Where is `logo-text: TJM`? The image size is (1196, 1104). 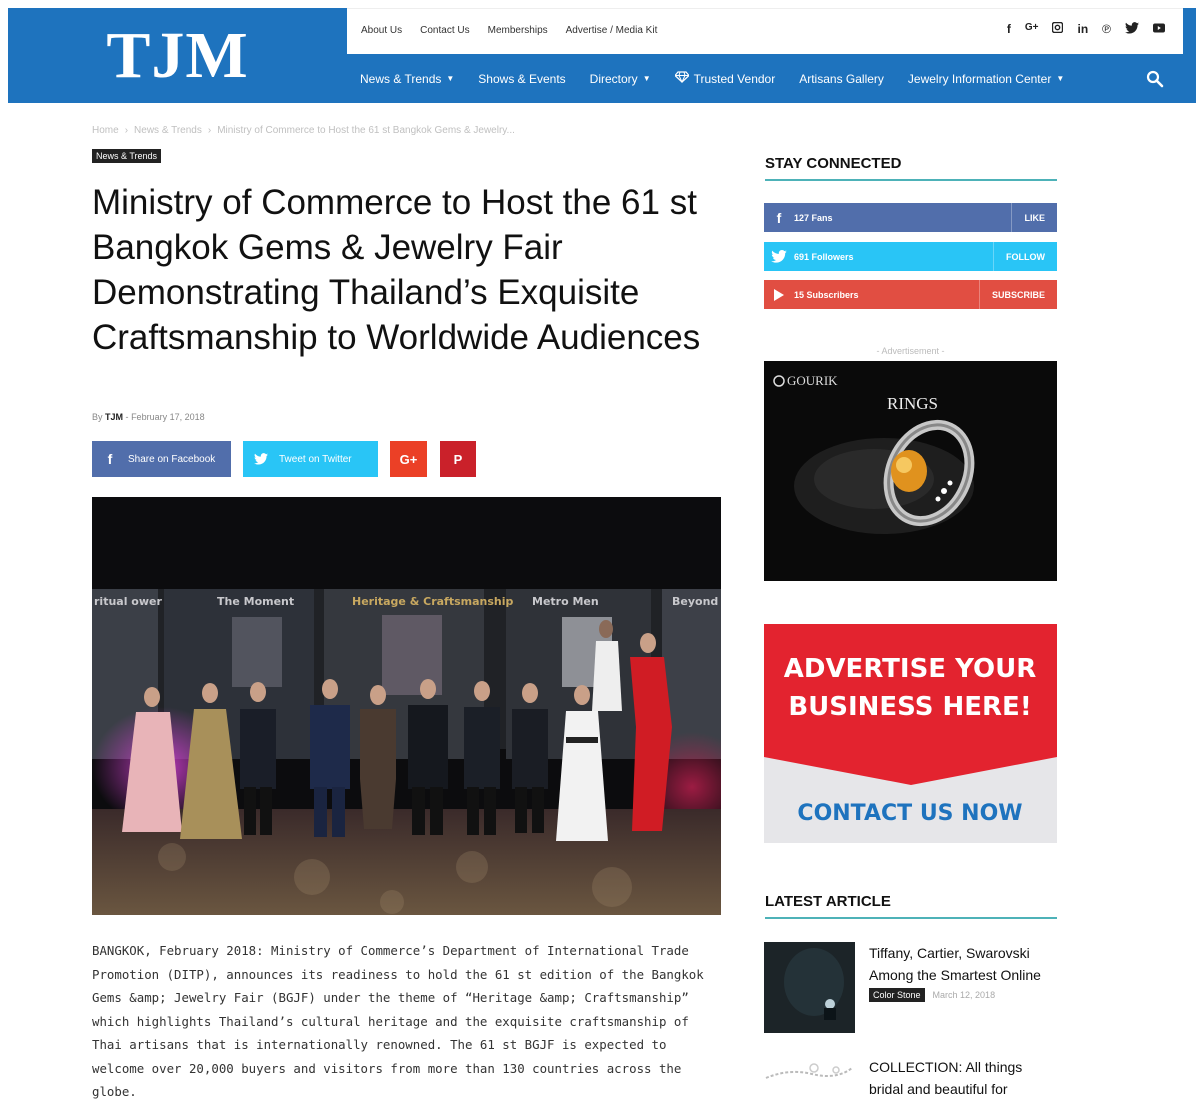
logo-text: TJM is located at coordinates (177, 55).